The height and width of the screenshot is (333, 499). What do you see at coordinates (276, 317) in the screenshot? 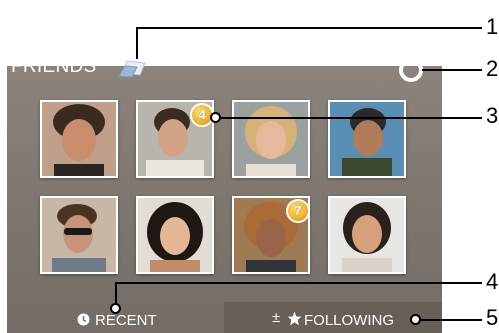
I see `plus-minus-icon: ±` at bounding box center [276, 317].